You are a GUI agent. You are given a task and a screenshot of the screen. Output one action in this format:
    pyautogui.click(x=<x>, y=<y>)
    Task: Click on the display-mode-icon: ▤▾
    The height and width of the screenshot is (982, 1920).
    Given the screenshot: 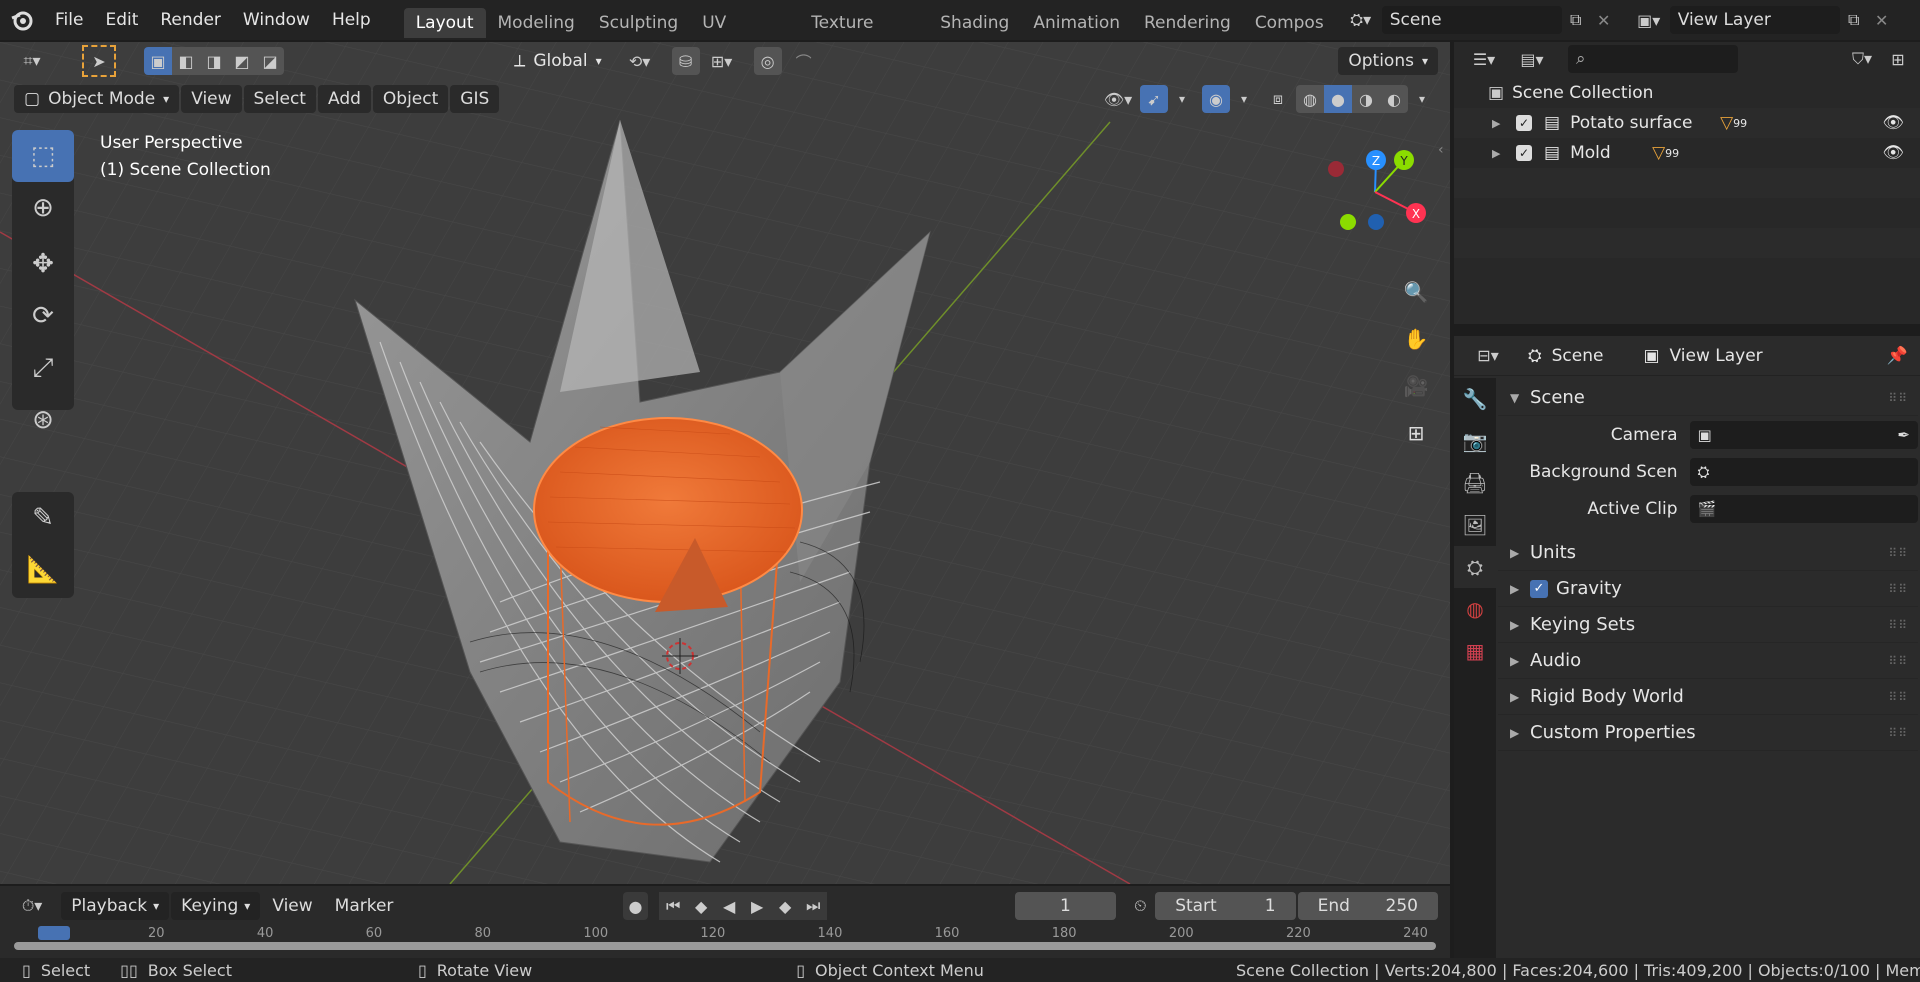 What is the action you would take?
    pyautogui.click(x=1532, y=59)
    